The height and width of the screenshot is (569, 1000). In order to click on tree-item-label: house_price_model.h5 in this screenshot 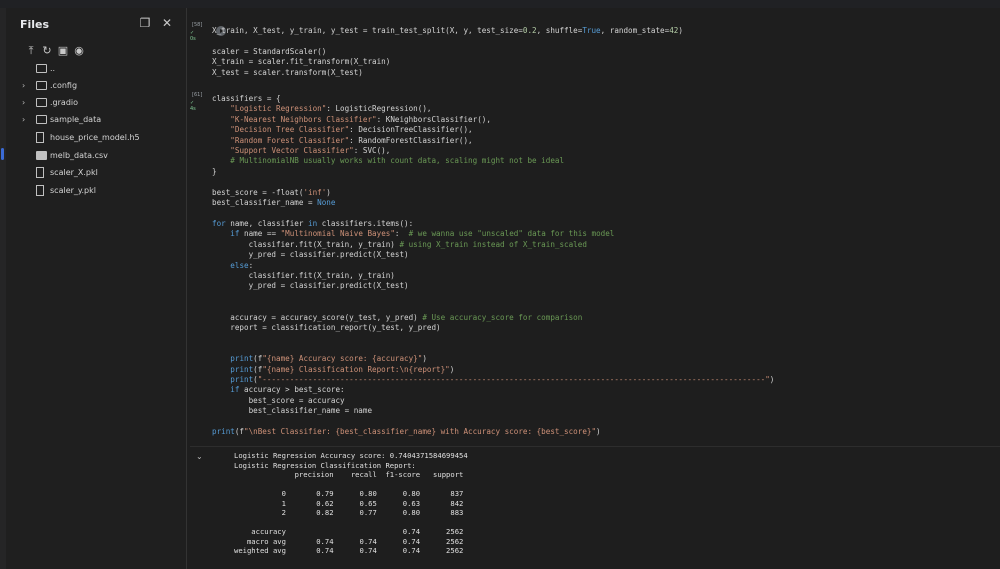, I will do `click(95, 137)`.